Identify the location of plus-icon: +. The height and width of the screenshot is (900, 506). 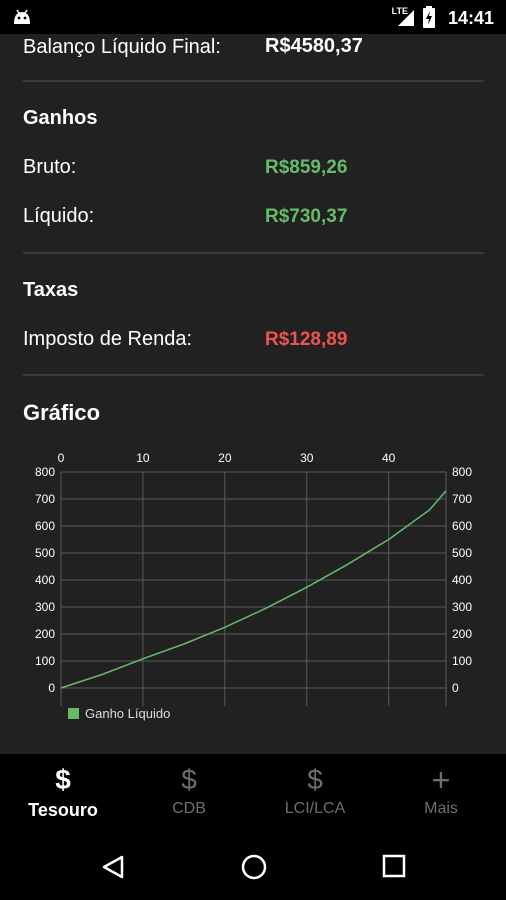
(441, 780).